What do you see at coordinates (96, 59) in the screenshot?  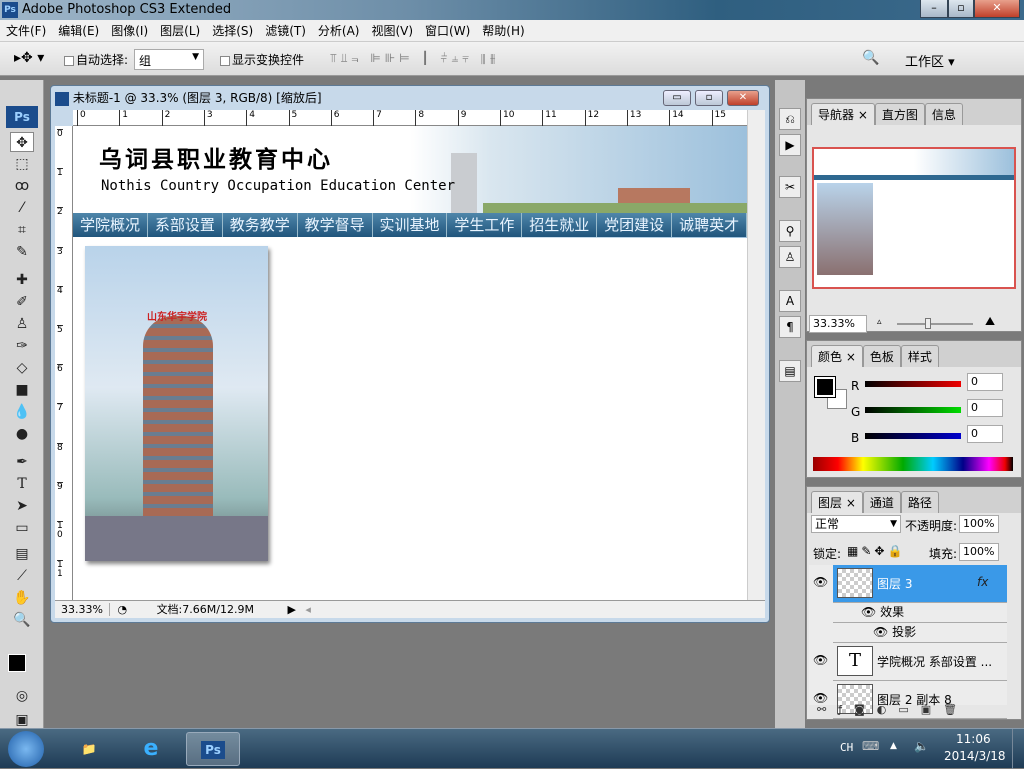 I see `auto-select-checkbox: 自动选择:` at bounding box center [96, 59].